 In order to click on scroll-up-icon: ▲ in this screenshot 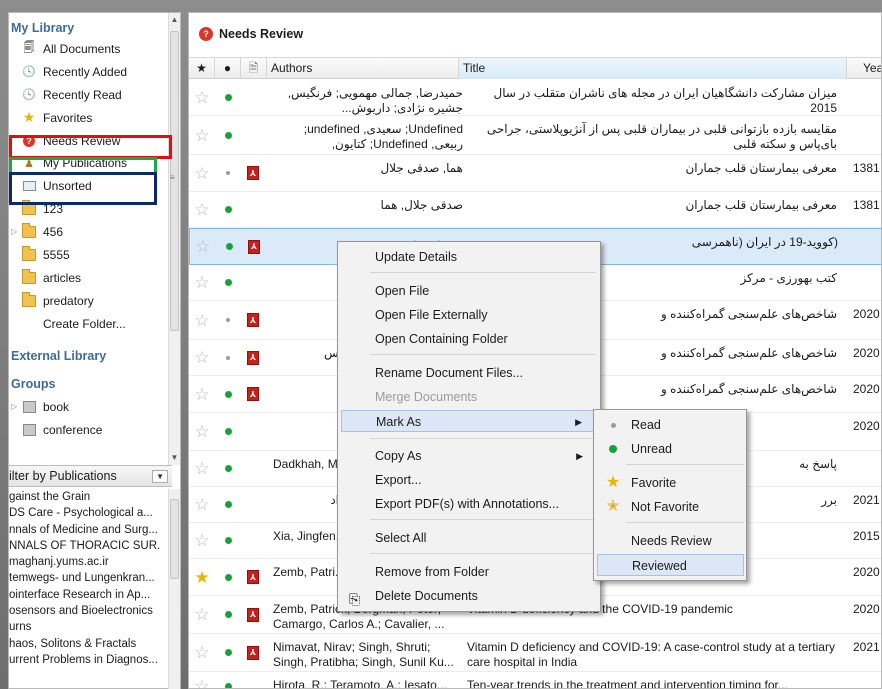, I will do `click(174, 20)`.